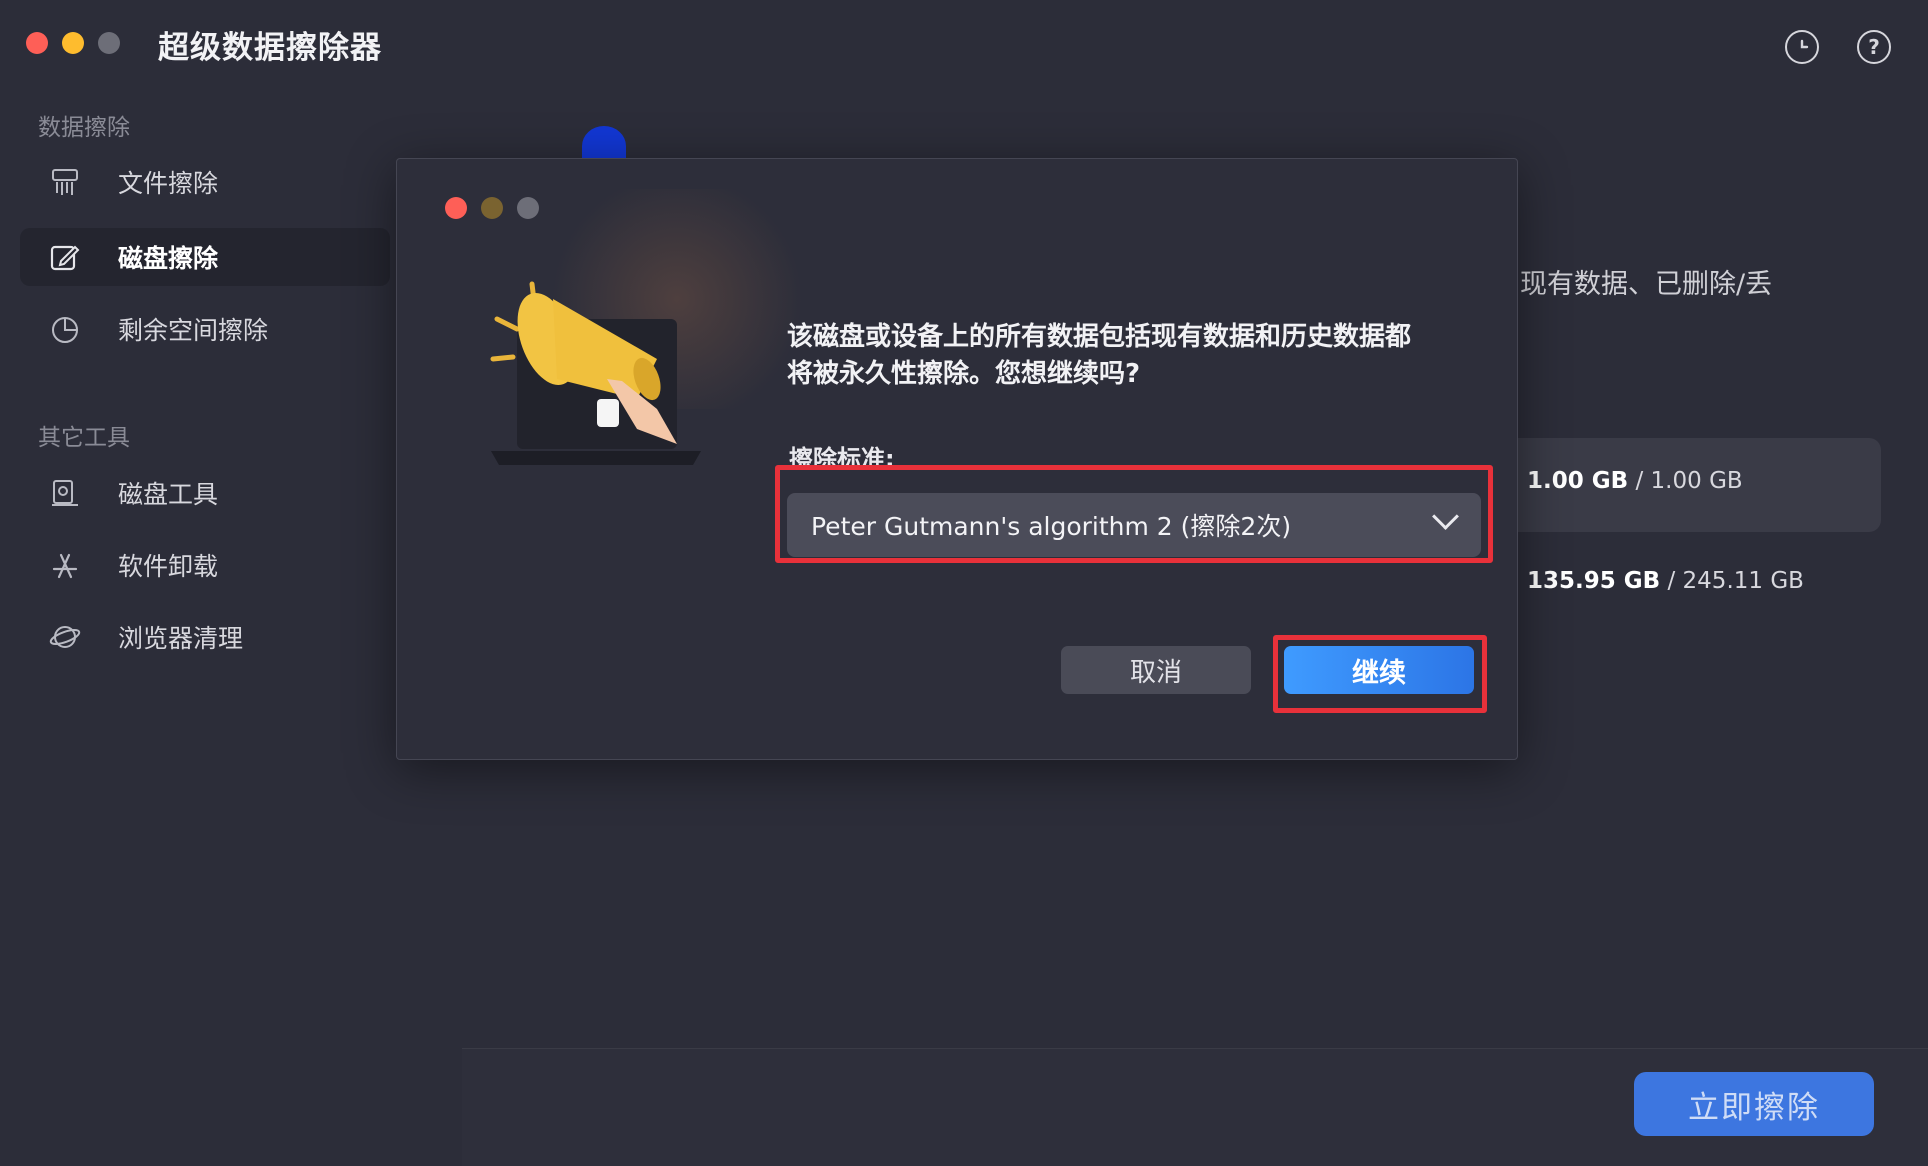 This screenshot has width=1928, height=1166. I want to click on disk-row: 135.95 GB / 245.11 GB, so click(1693, 585).